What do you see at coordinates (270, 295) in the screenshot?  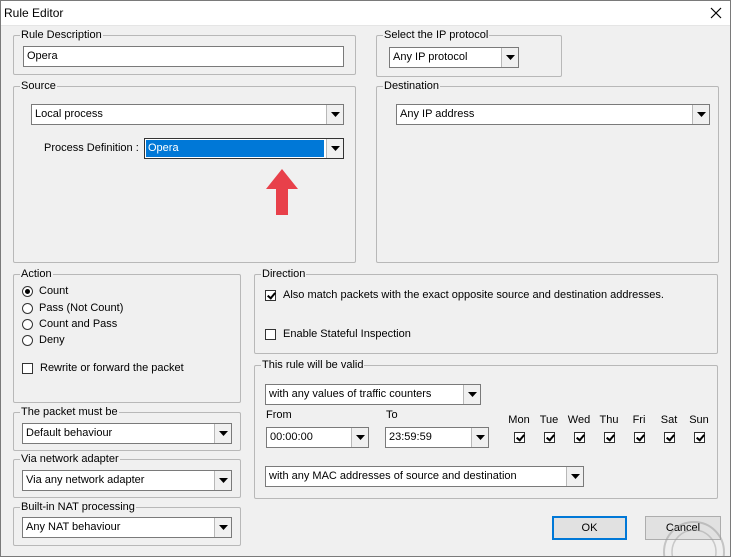 I see `checkbox-checked-icon` at bounding box center [270, 295].